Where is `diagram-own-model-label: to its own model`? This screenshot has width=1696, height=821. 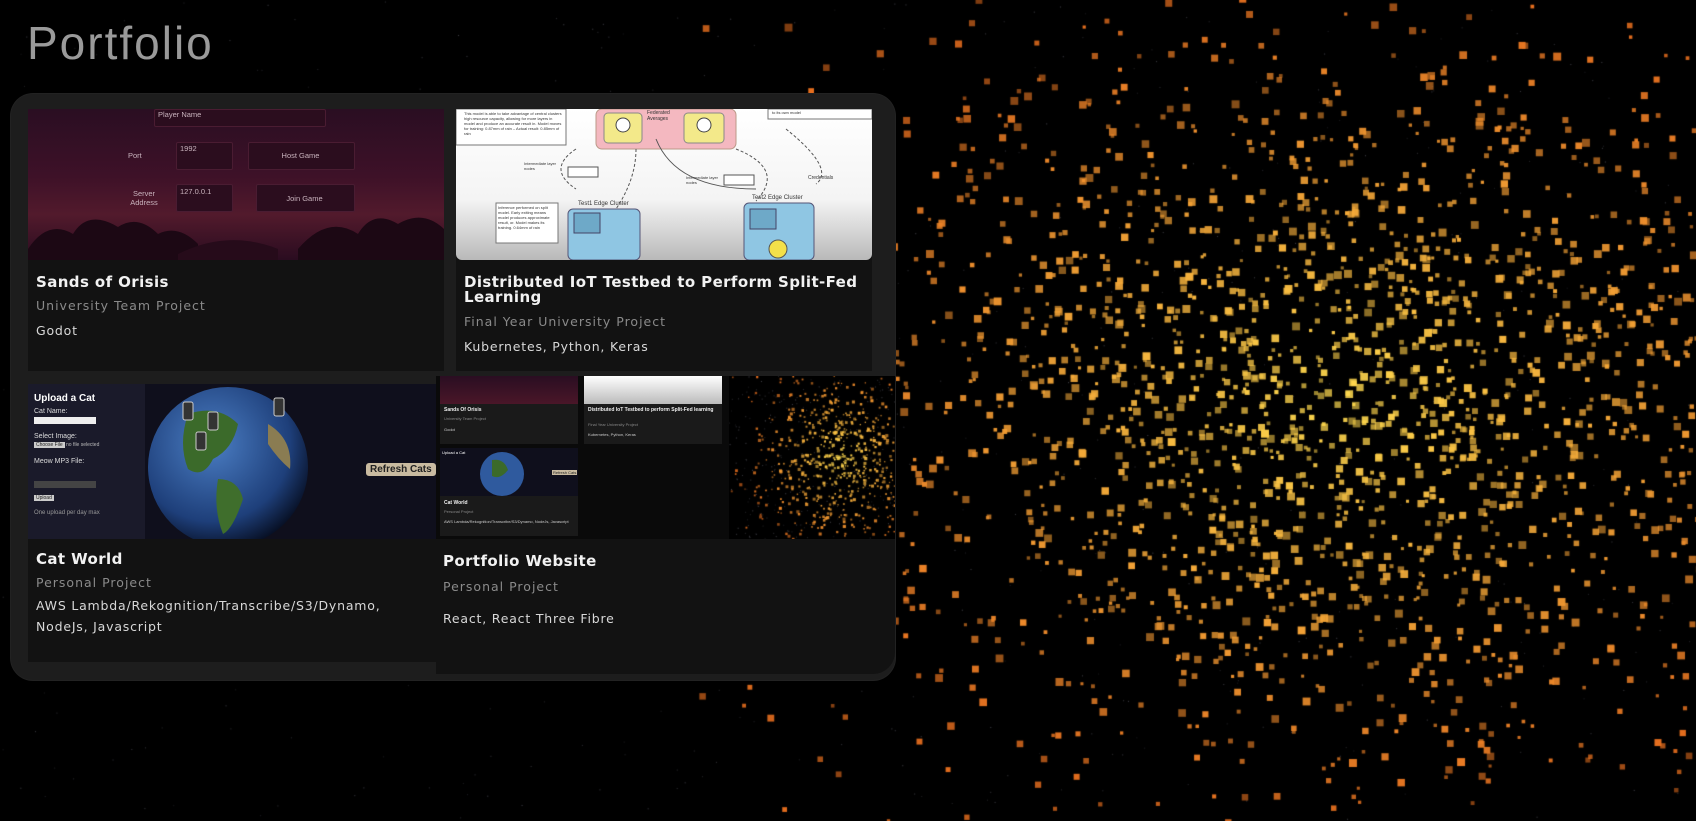
diagram-own-model-label: to its own model is located at coordinates (786, 112).